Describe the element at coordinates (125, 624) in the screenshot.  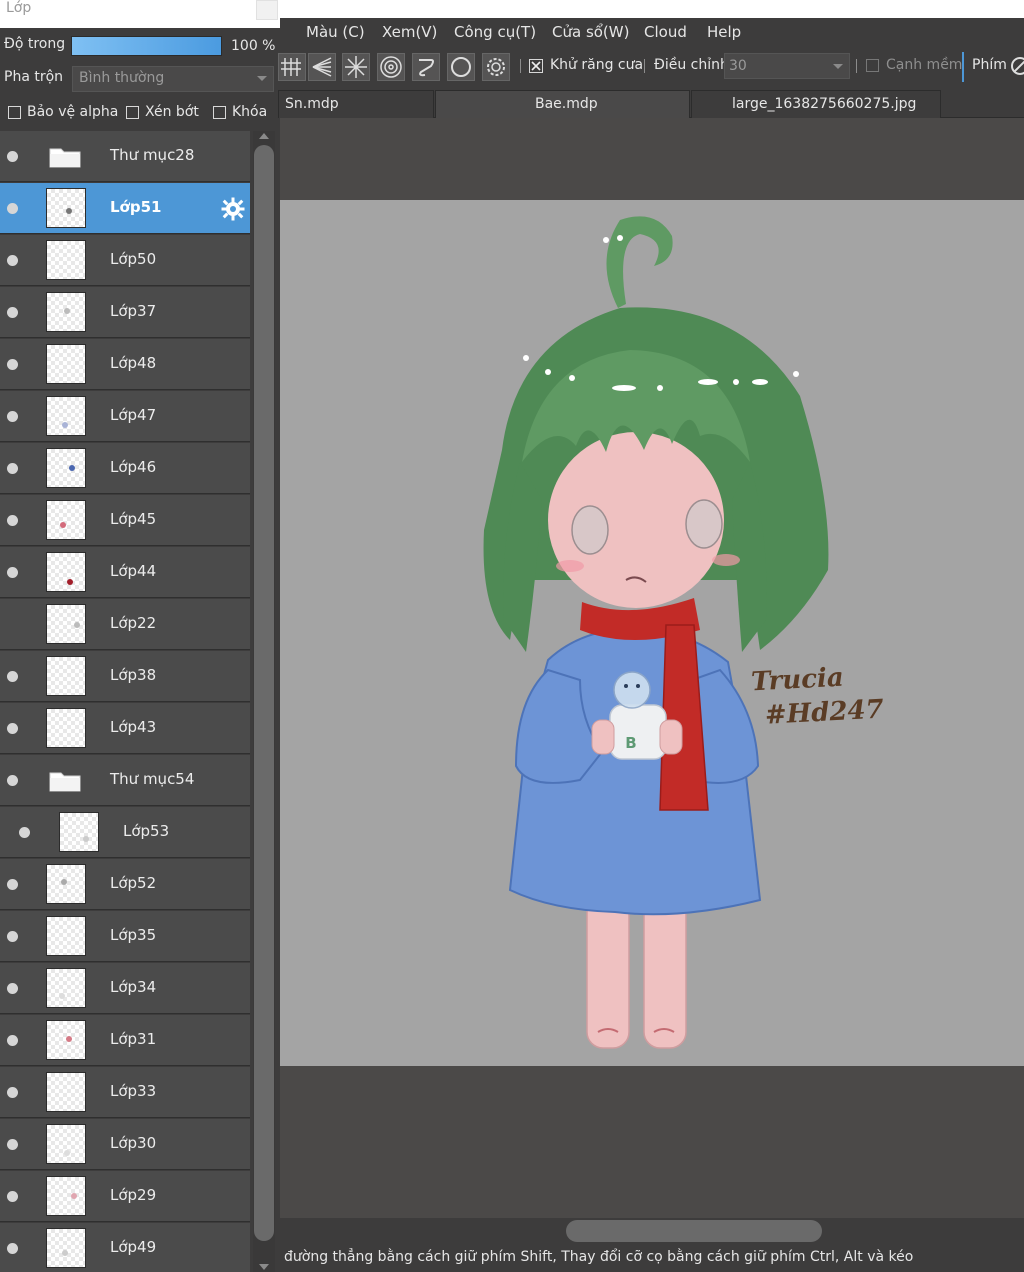
I see `layer-row: Lớp22` at that location.